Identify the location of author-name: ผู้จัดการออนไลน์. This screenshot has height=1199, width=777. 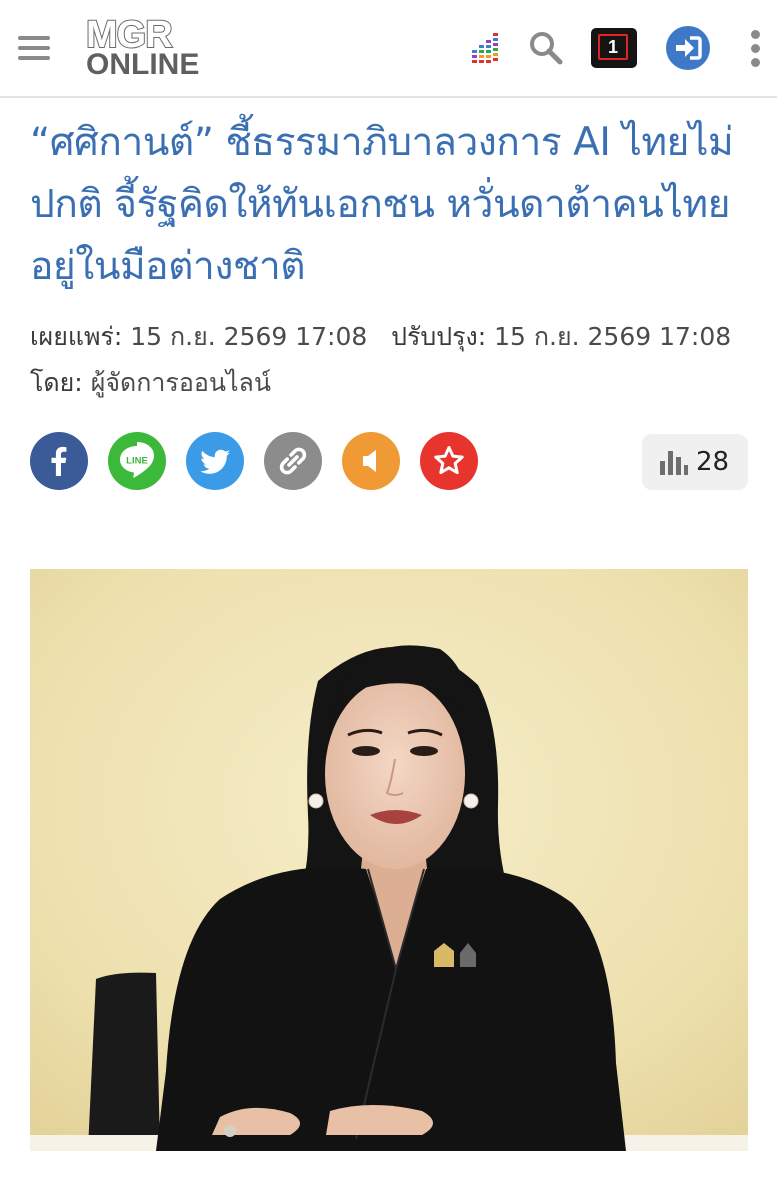
(180, 382).